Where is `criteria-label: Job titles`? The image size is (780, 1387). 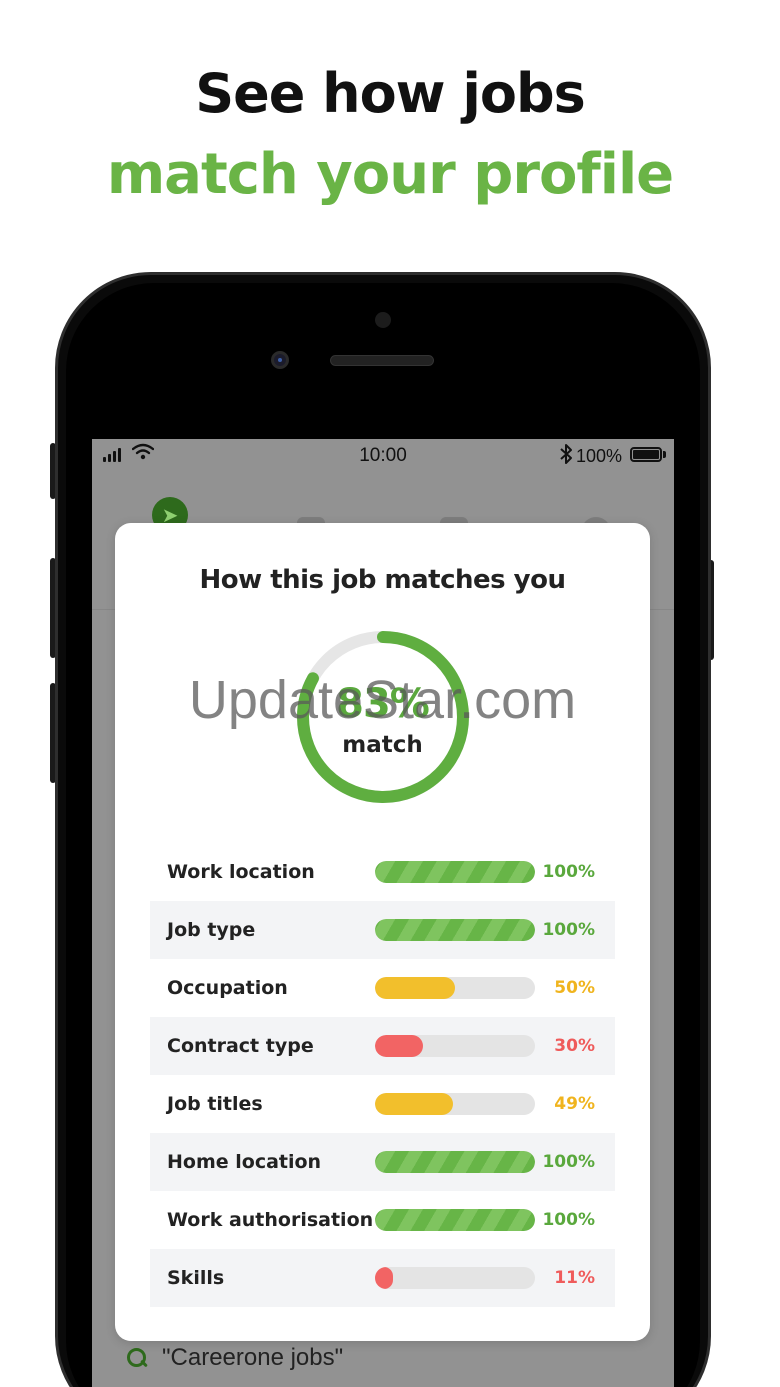 criteria-label: Job titles is located at coordinates (215, 1104).